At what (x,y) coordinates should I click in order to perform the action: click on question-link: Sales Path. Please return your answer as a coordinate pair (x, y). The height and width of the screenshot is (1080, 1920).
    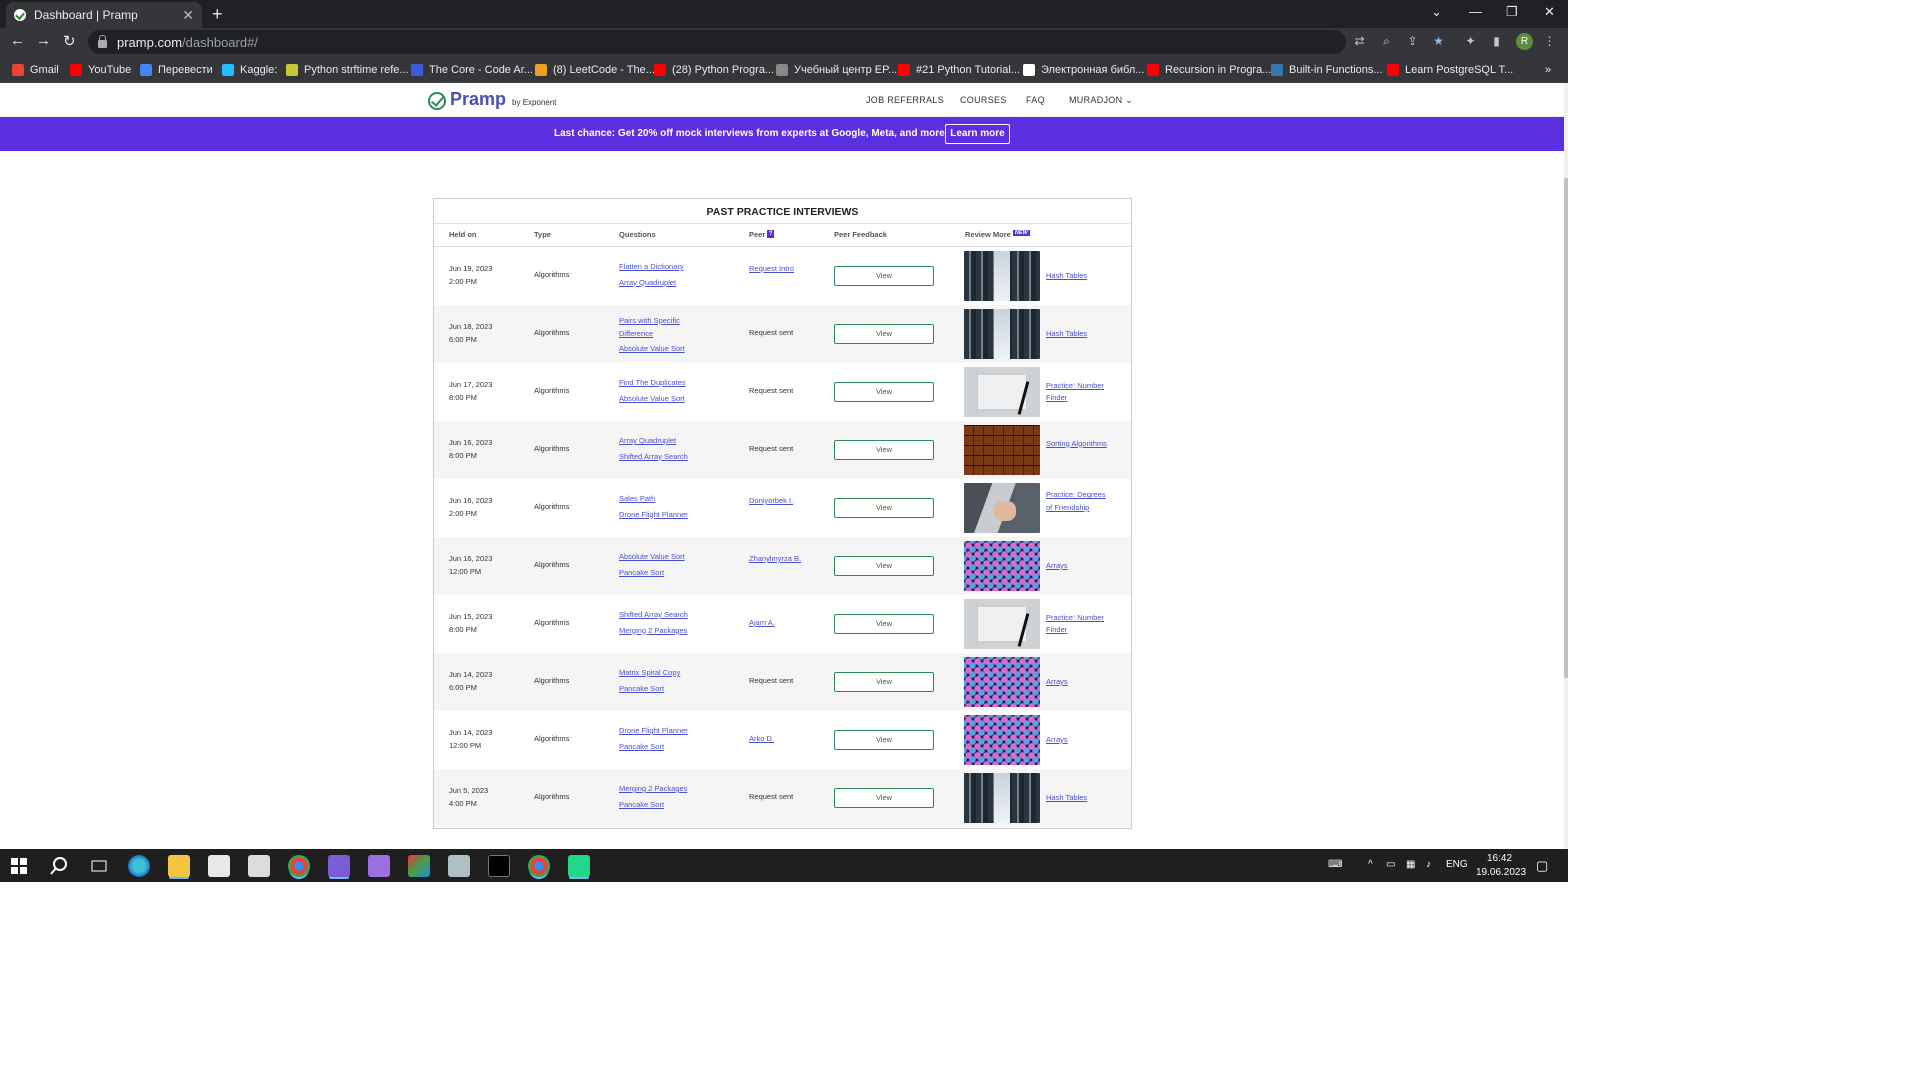
    Looking at the image, I should click on (637, 498).